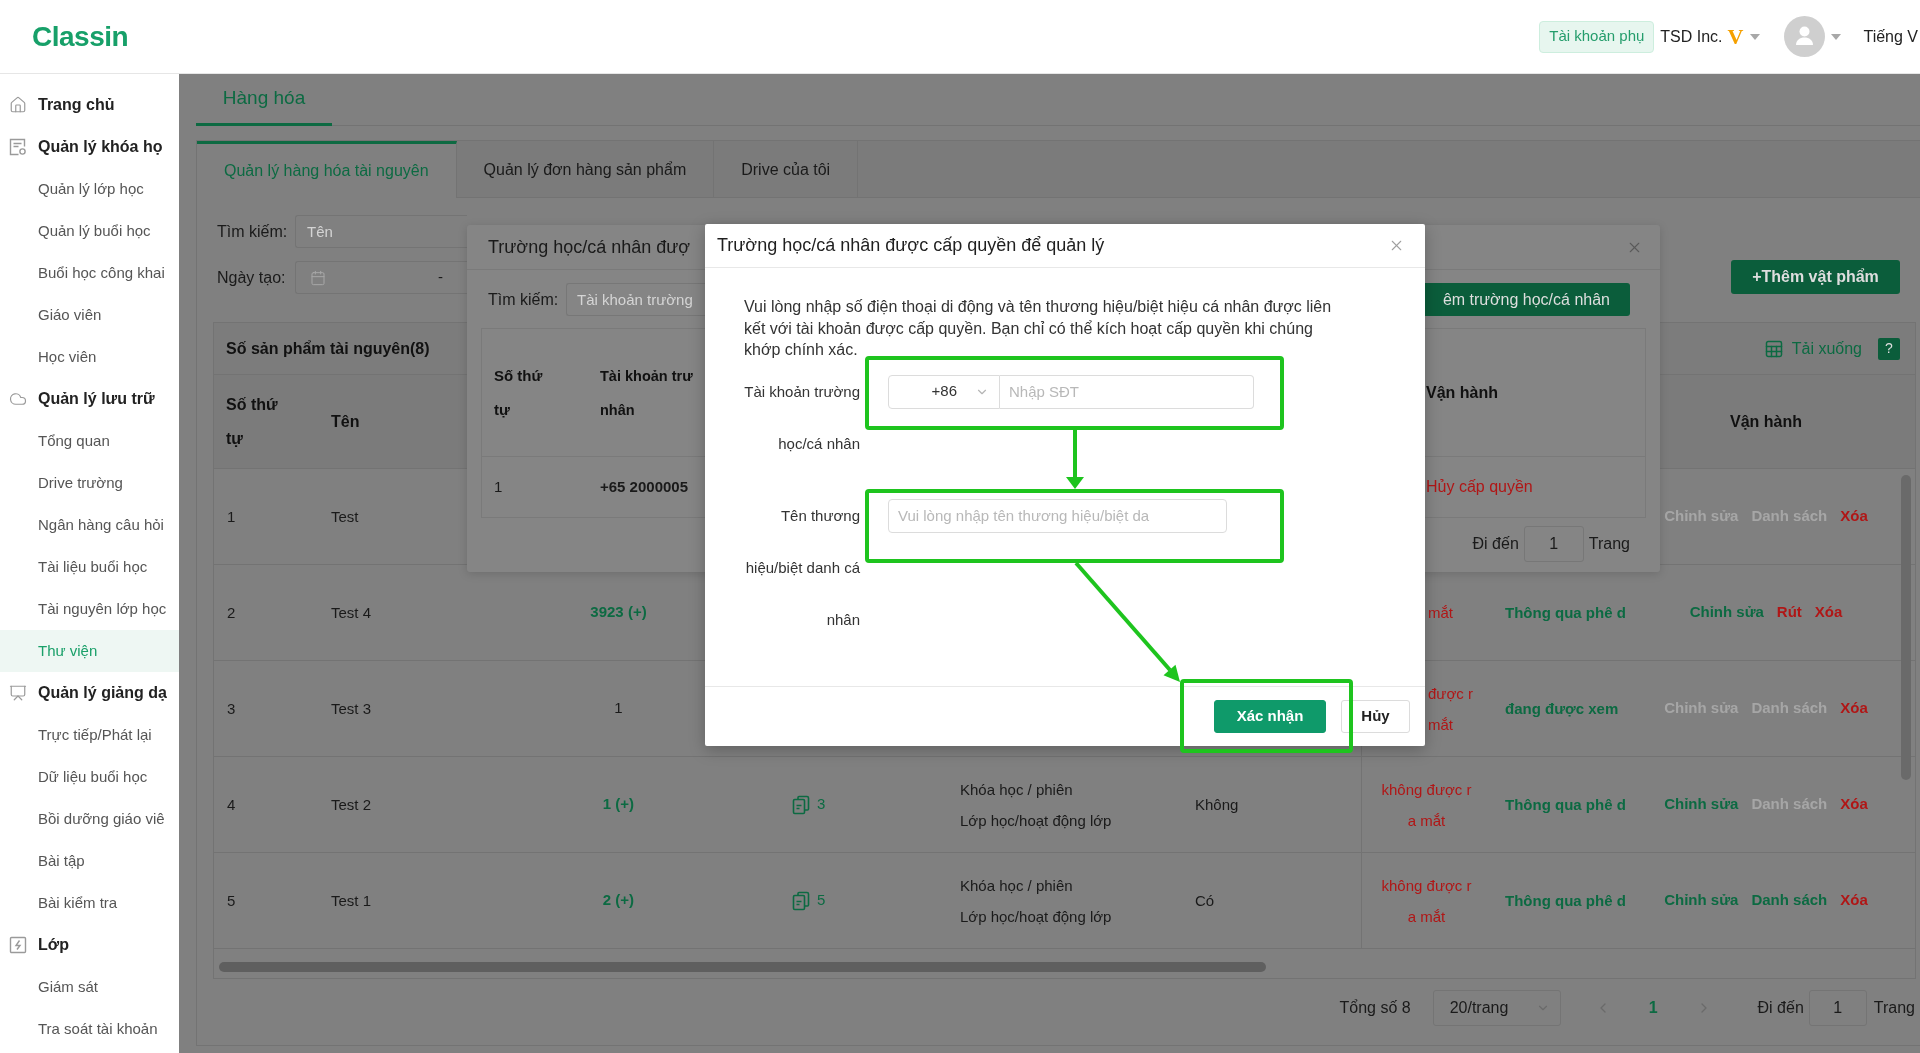  I want to click on country-code-select: +86, so click(944, 391).